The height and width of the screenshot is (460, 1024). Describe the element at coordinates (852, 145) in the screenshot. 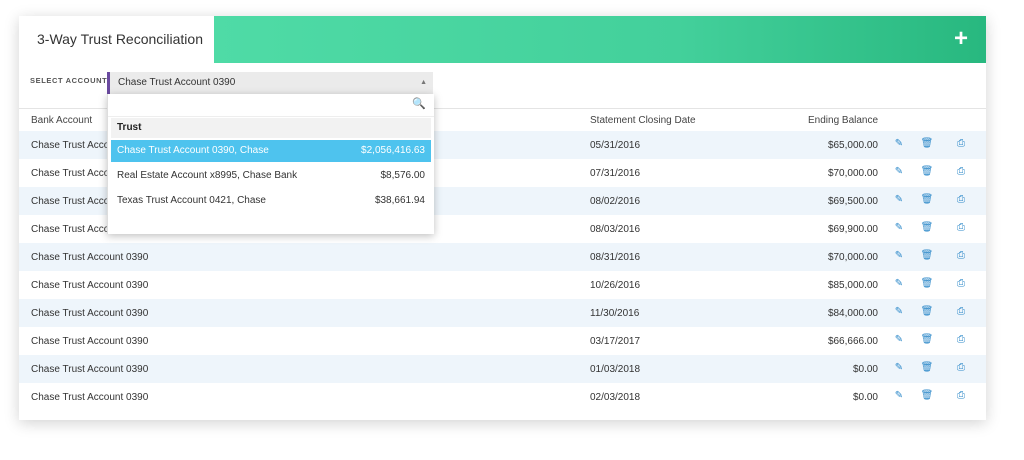

I see `cell-ending-balance: $65,000.00` at that location.